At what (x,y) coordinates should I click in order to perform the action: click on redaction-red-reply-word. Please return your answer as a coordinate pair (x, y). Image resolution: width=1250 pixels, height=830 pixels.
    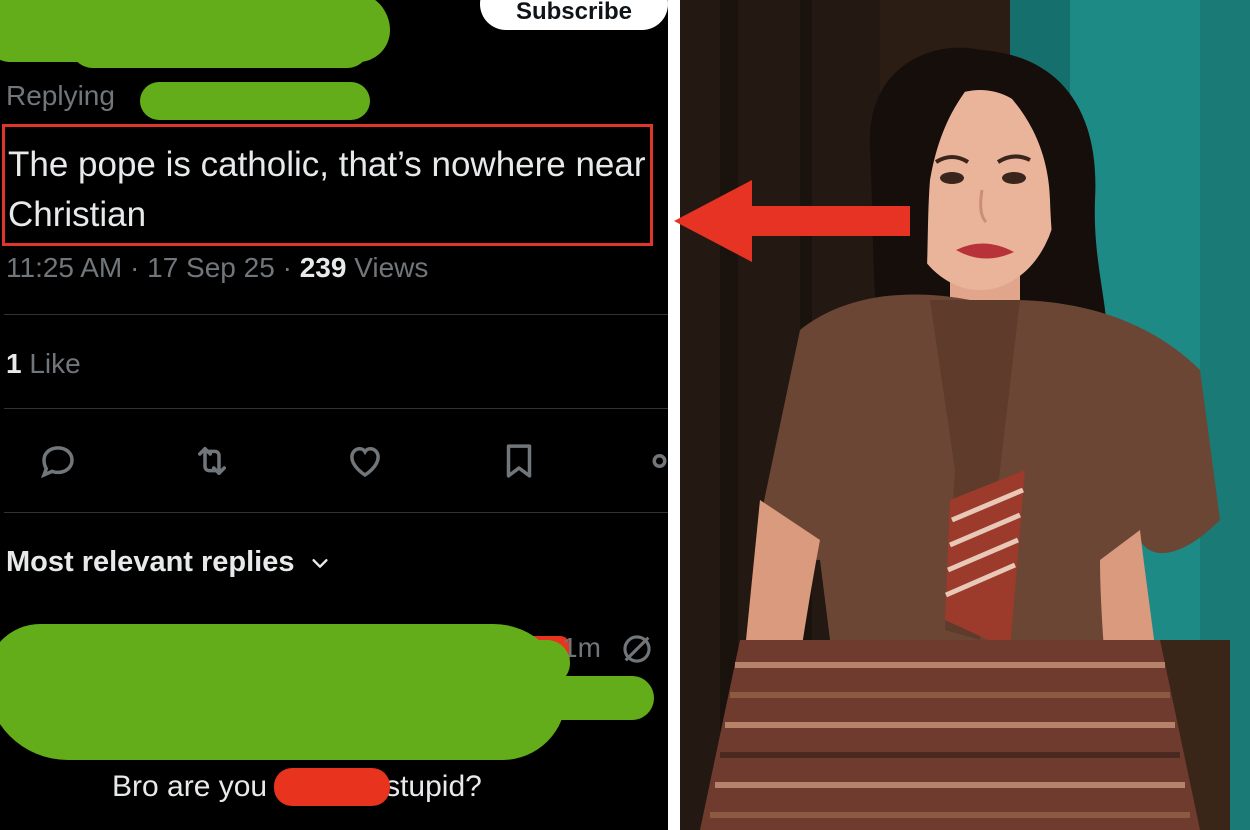
    Looking at the image, I should click on (332, 787).